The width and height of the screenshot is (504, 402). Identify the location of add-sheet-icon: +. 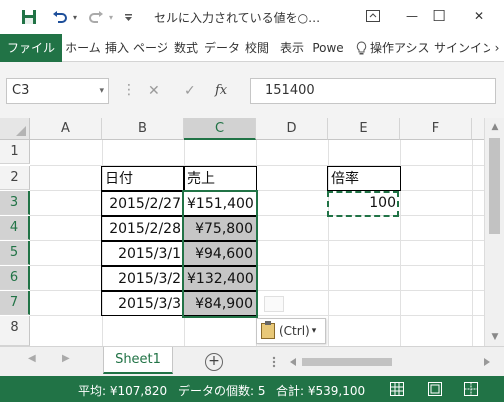
(214, 362).